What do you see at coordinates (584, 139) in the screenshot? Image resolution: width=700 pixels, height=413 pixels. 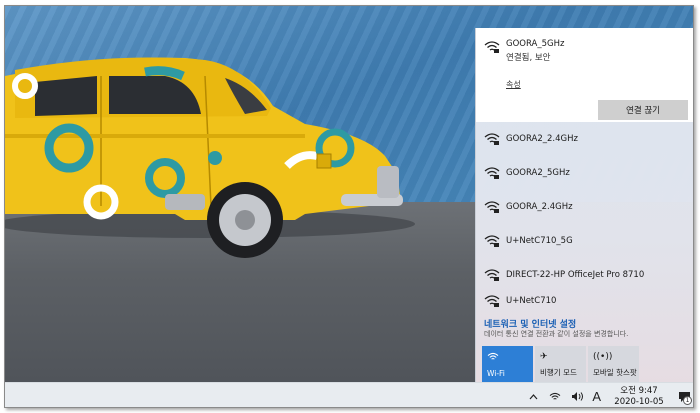 I see `network-item: GOORA2_2.4GHz` at bounding box center [584, 139].